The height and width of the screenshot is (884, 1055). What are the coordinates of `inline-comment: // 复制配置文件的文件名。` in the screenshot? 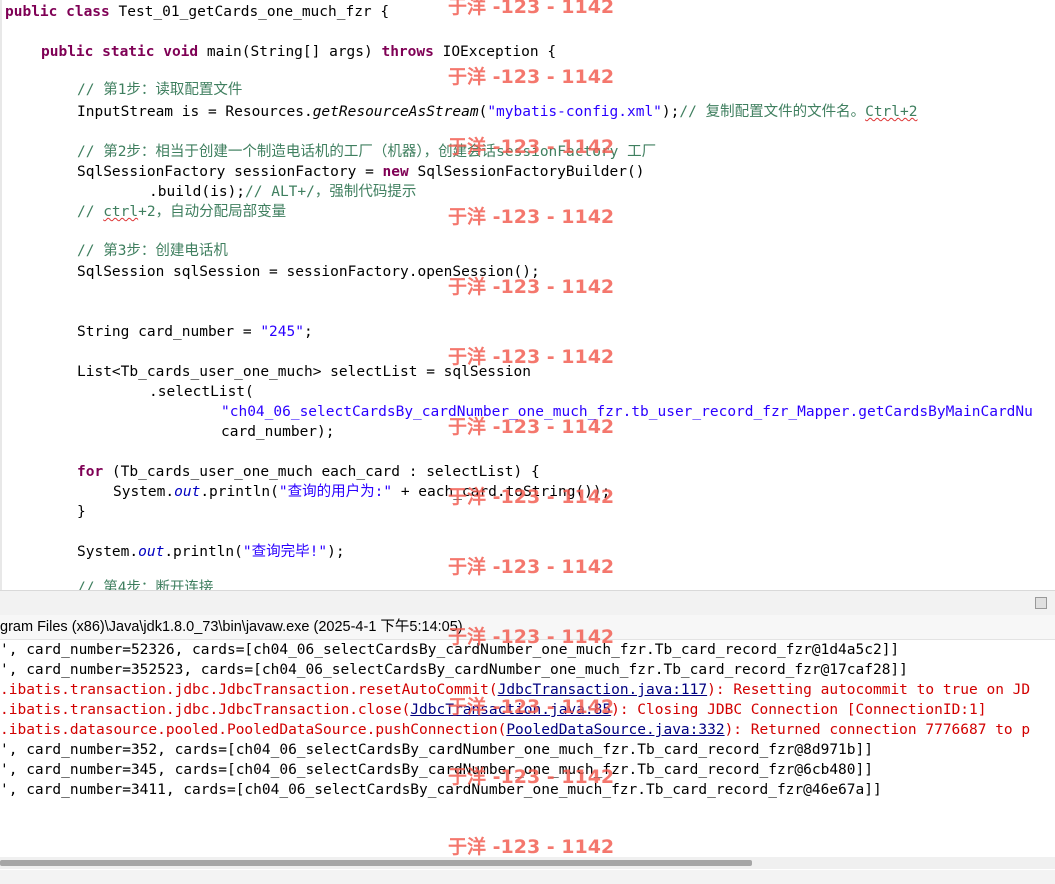 It's located at (772, 112).